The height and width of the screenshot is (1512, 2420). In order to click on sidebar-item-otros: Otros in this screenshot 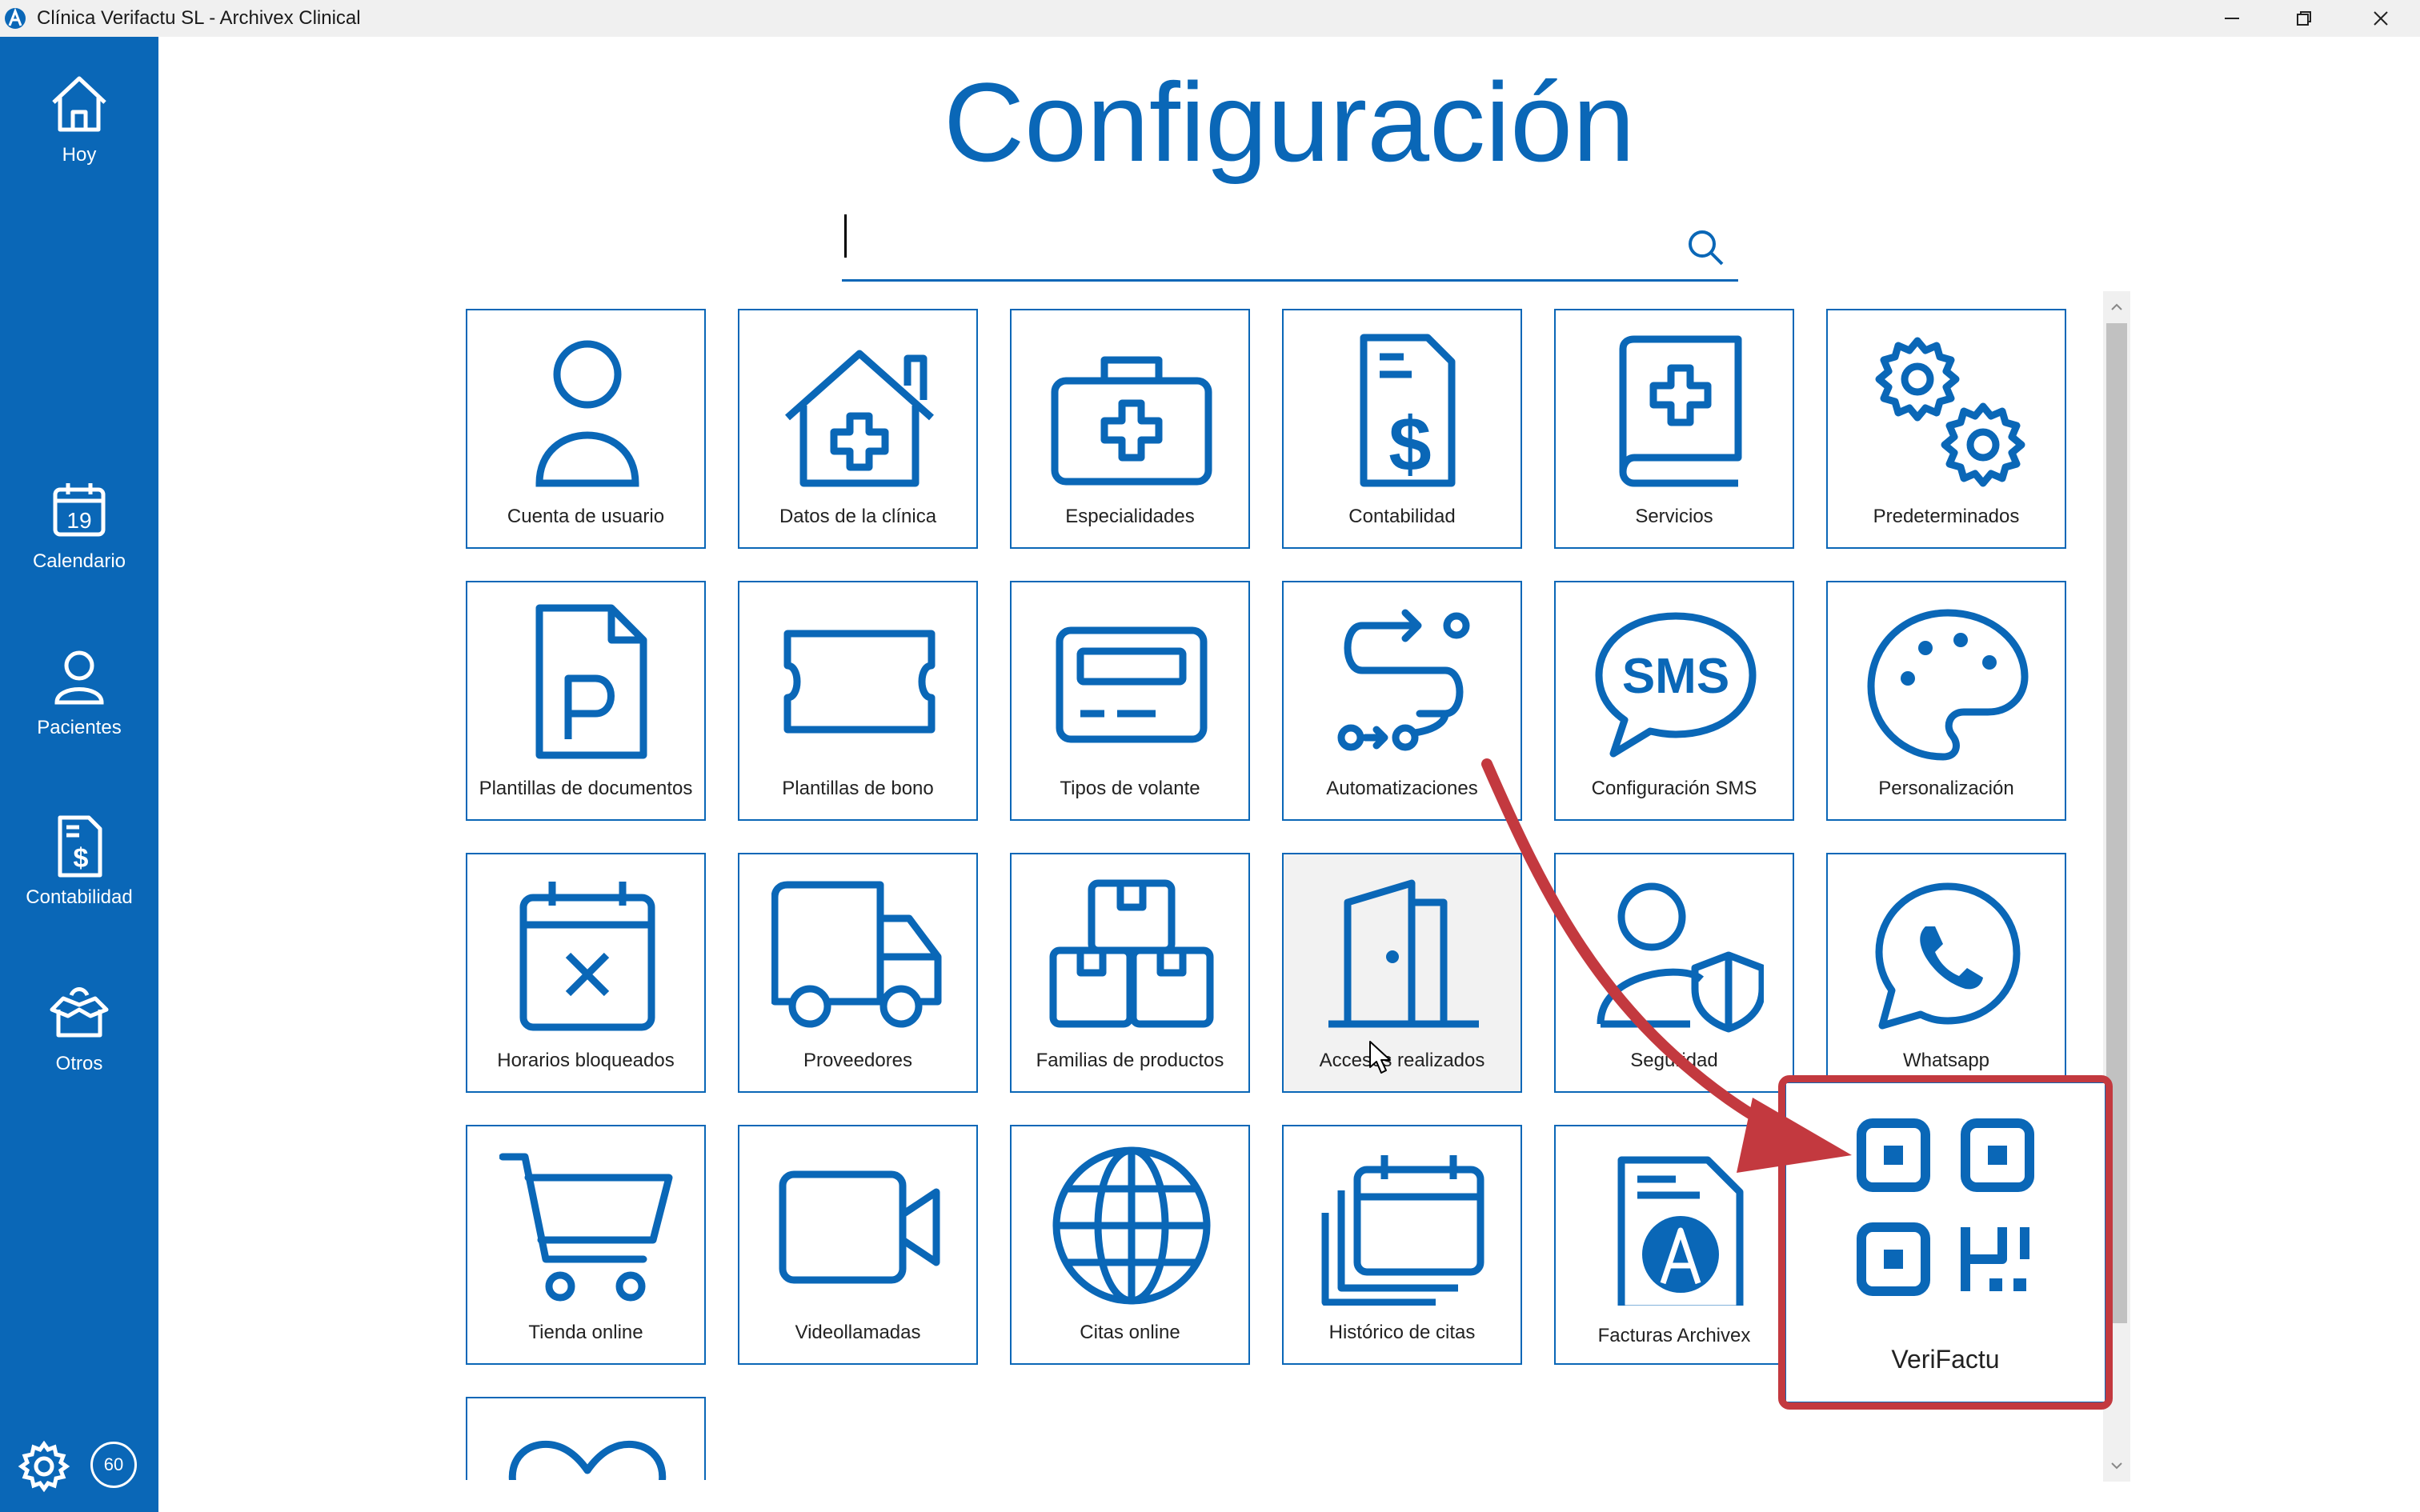, I will do `click(79, 1025)`.